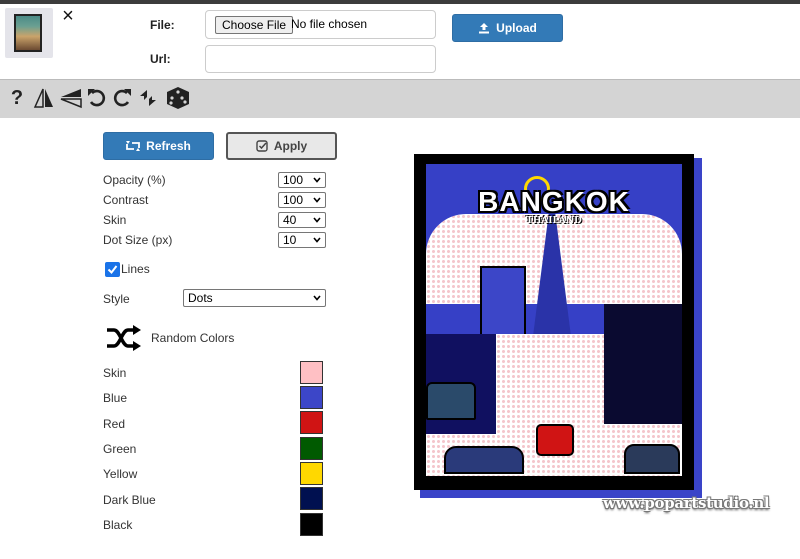 This screenshot has width=800, height=559. What do you see at coordinates (148, 98) in the screenshot?
I see `swap-icon` at bounding box center [148, 98].